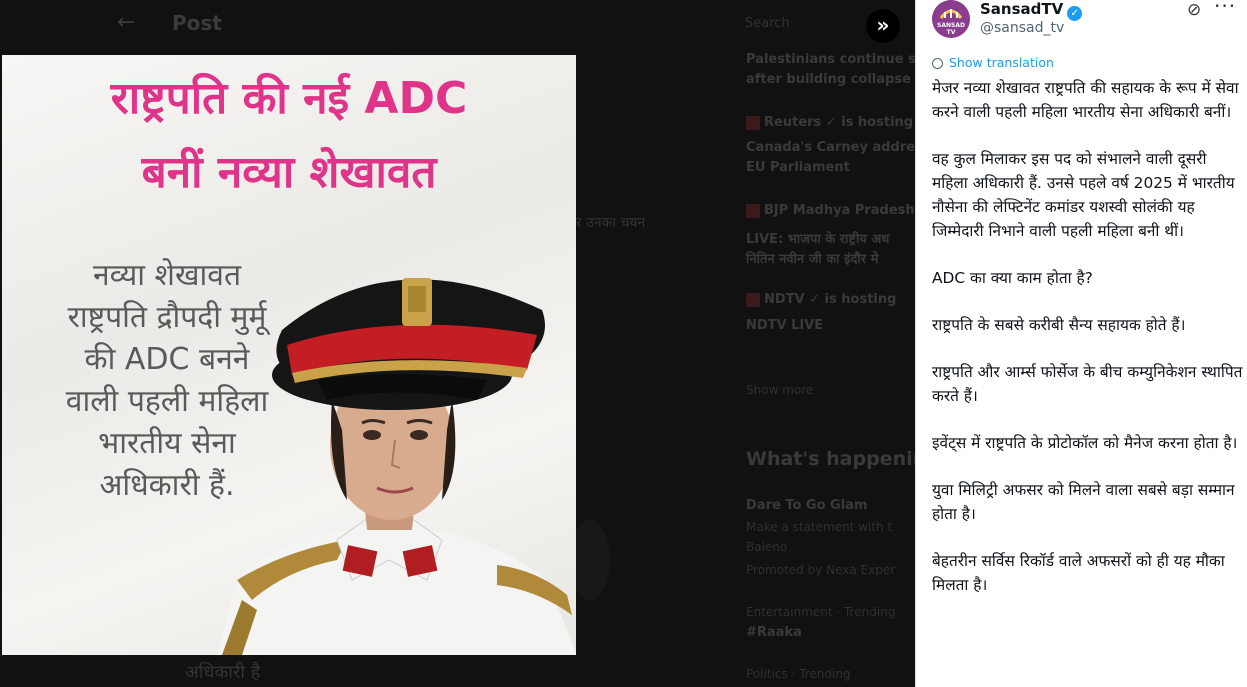  What do you see at coordinates (817, 238) in the screenshot?
I see `trend-text: LIVE: भाजपा के राष्ट्रीय अध` at bounding box center [817, 238].